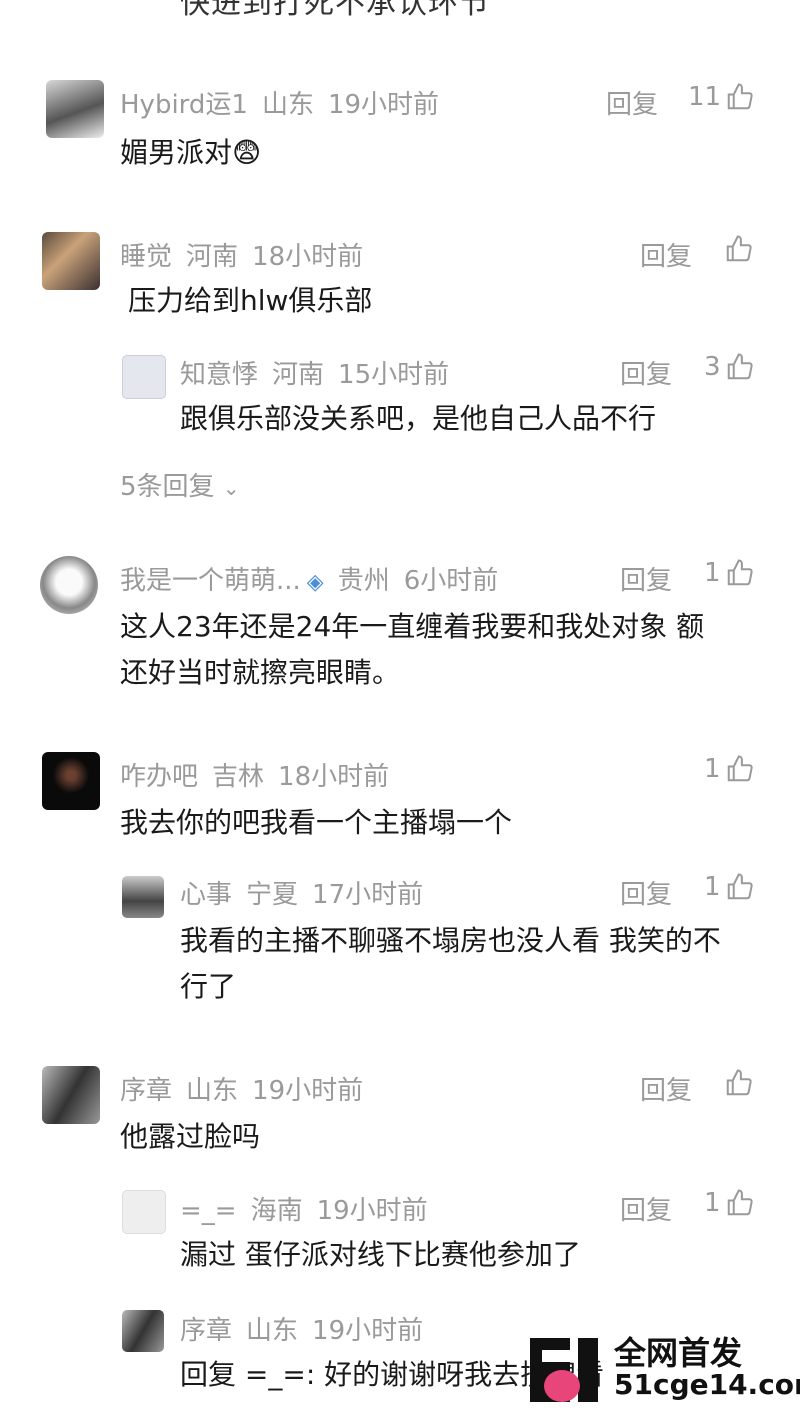 This screenshot has width=800, height=1410. Describe the element at coordinates (208, 1211) in the screenshot. I see `username: =_=` at that location.